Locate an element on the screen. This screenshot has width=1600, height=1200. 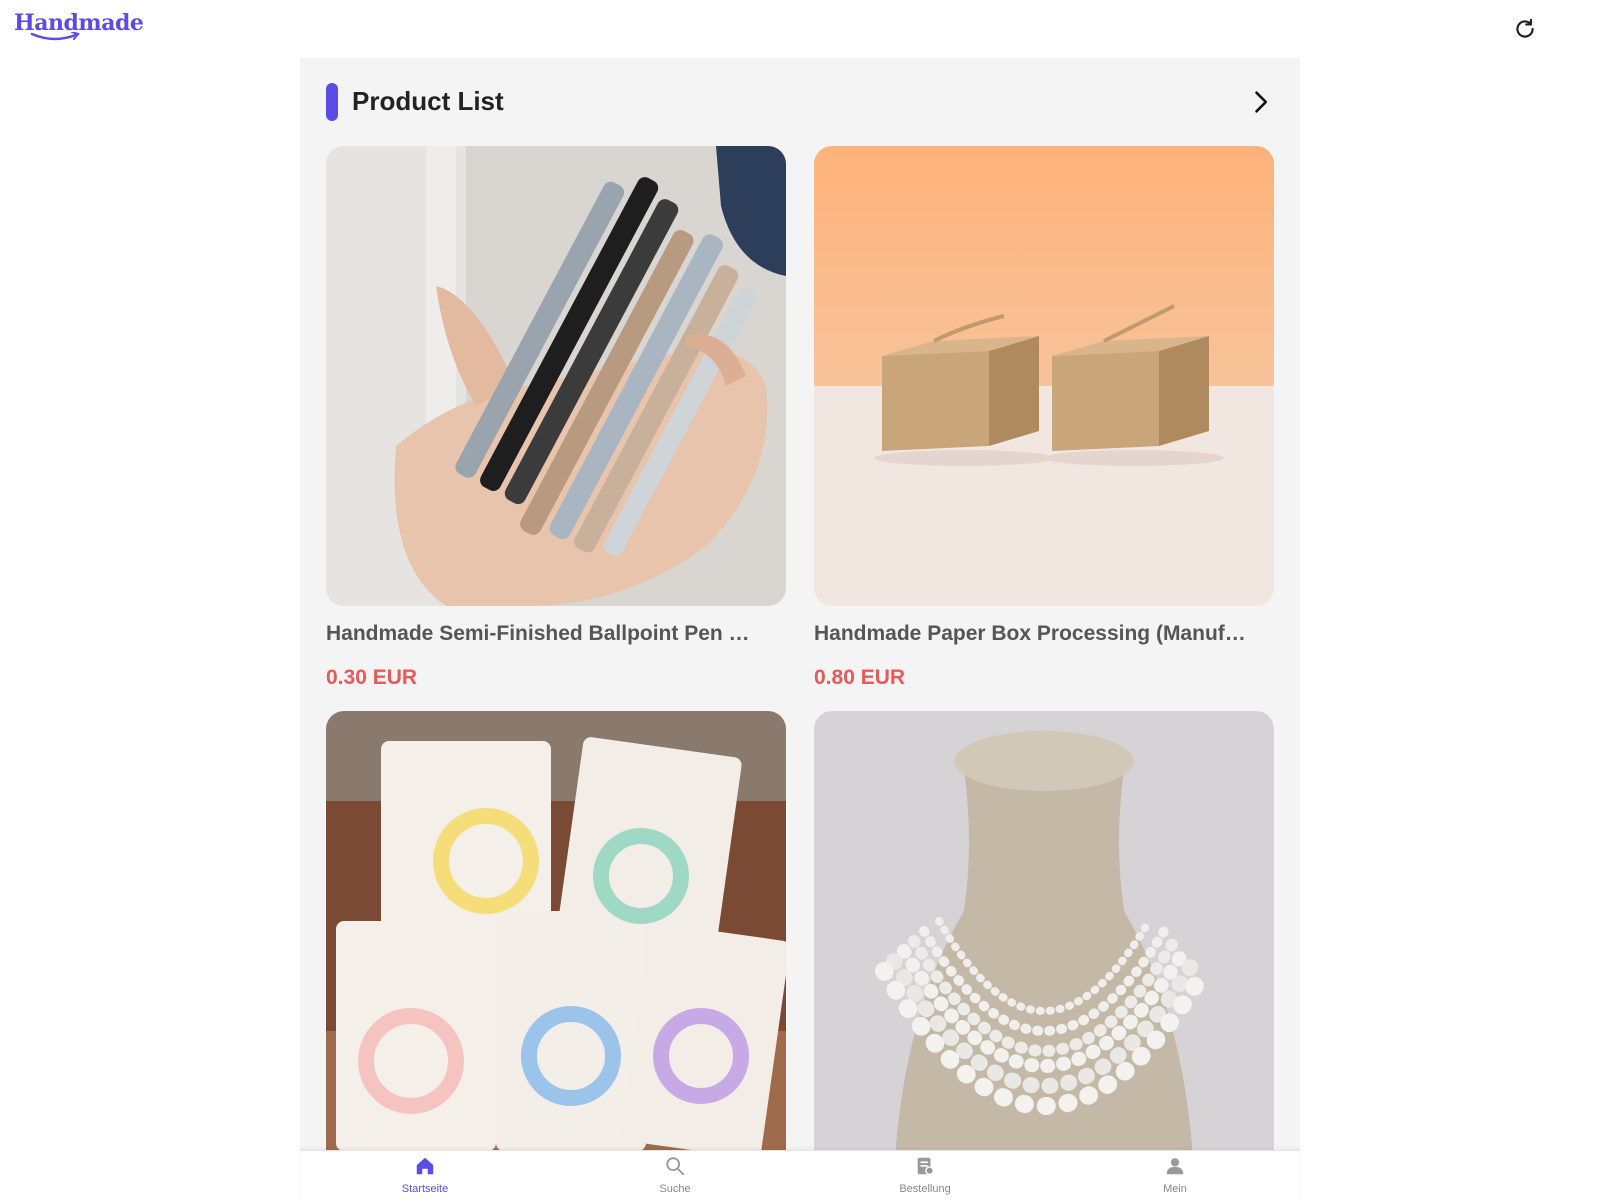
product-image-pearls is located at coordinates (1044, 941).